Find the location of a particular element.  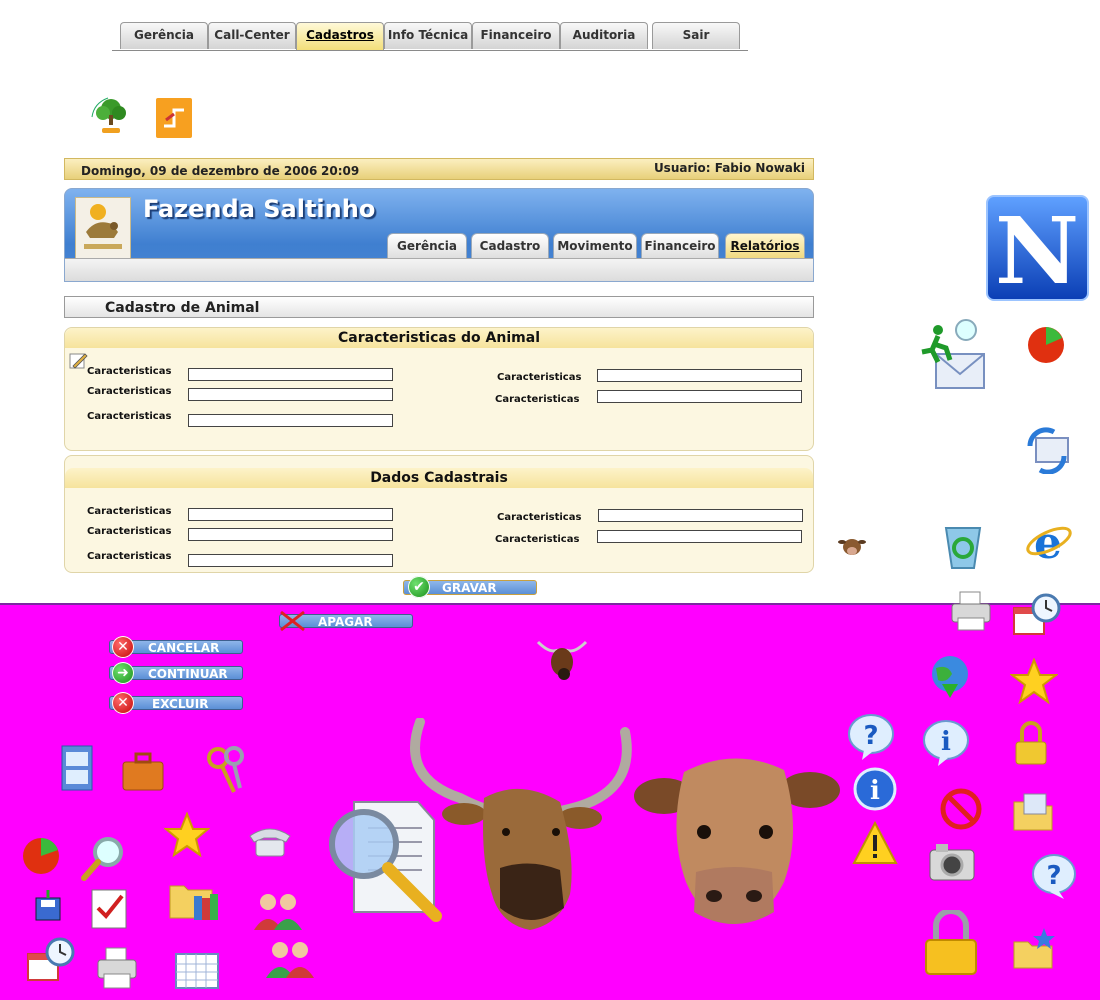

briefcase-icon is located at coordinates (143, 771).